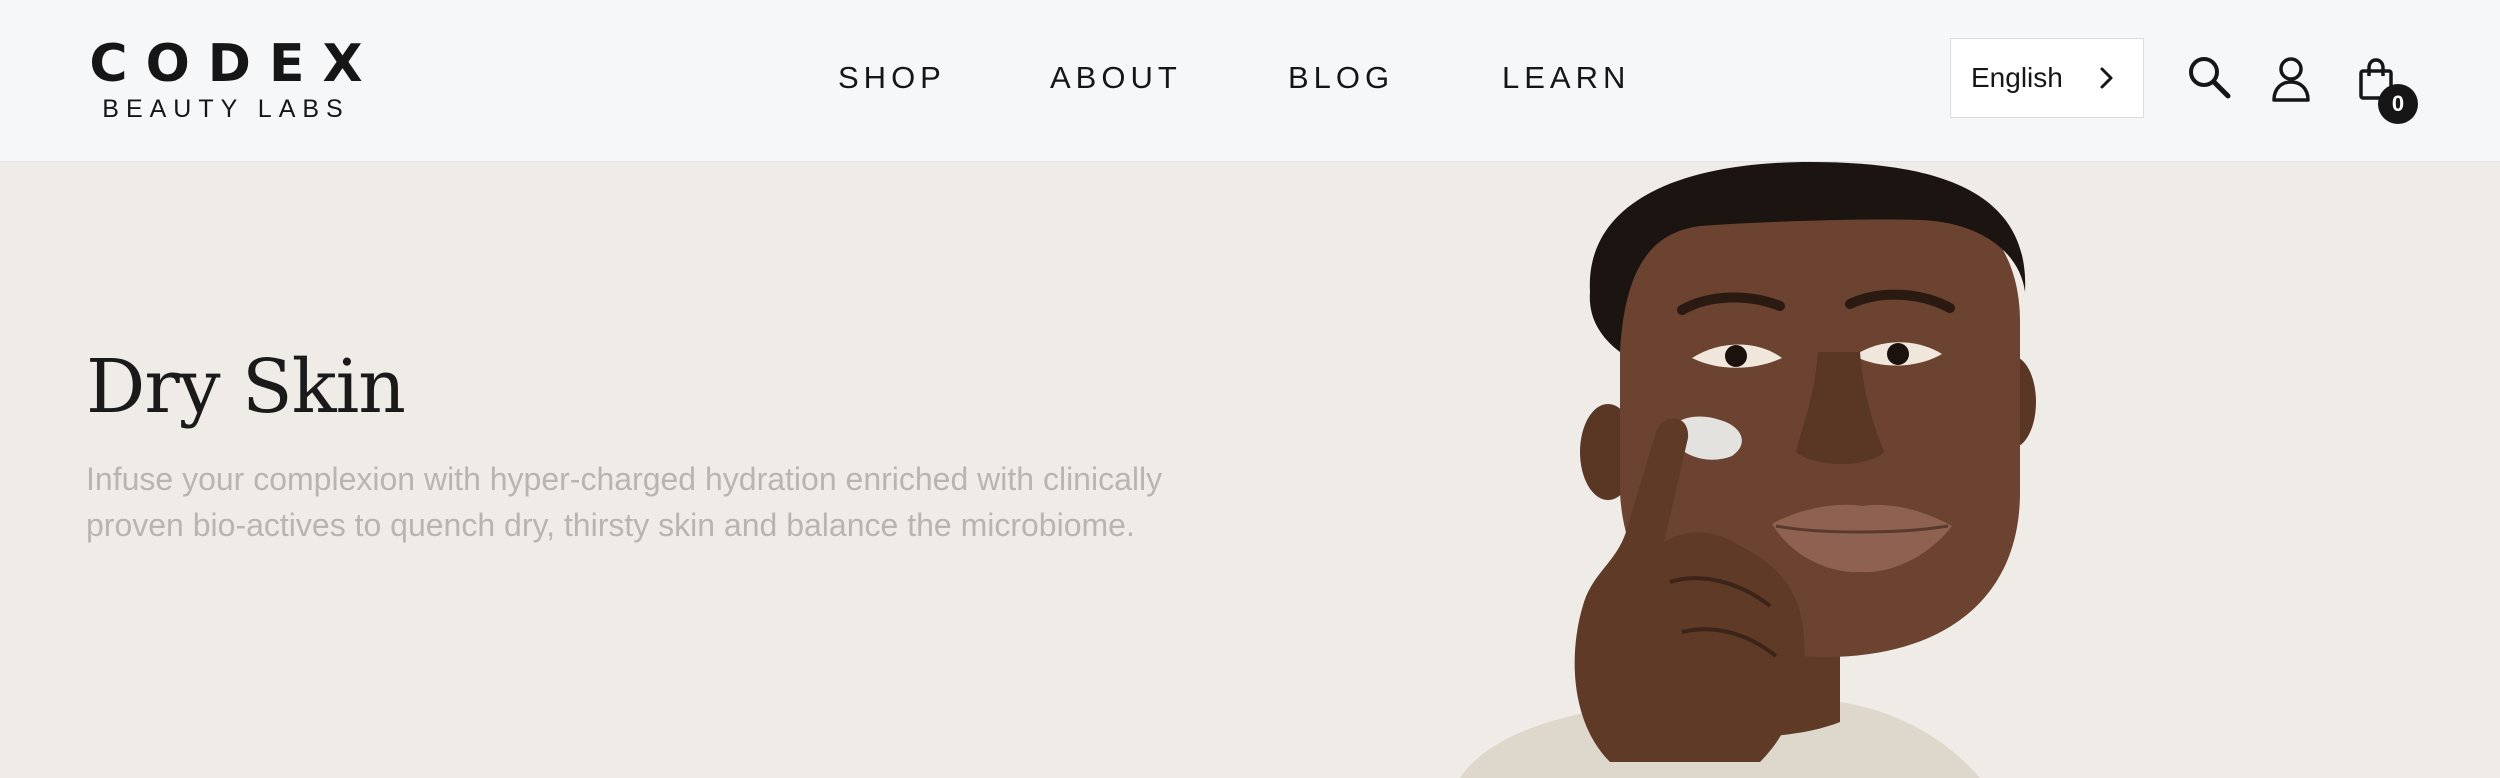  I want to click on brand-logo: CODEX BEAUTY LABS, so click(226, 81).